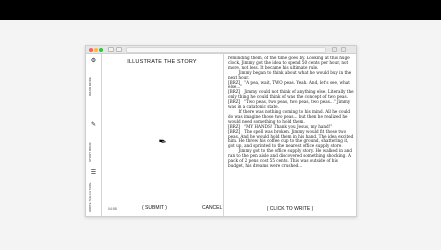  What do you see at coordinates (111, 49) in the screenshot?
I see `back-button` at bounding box center [111, 49].